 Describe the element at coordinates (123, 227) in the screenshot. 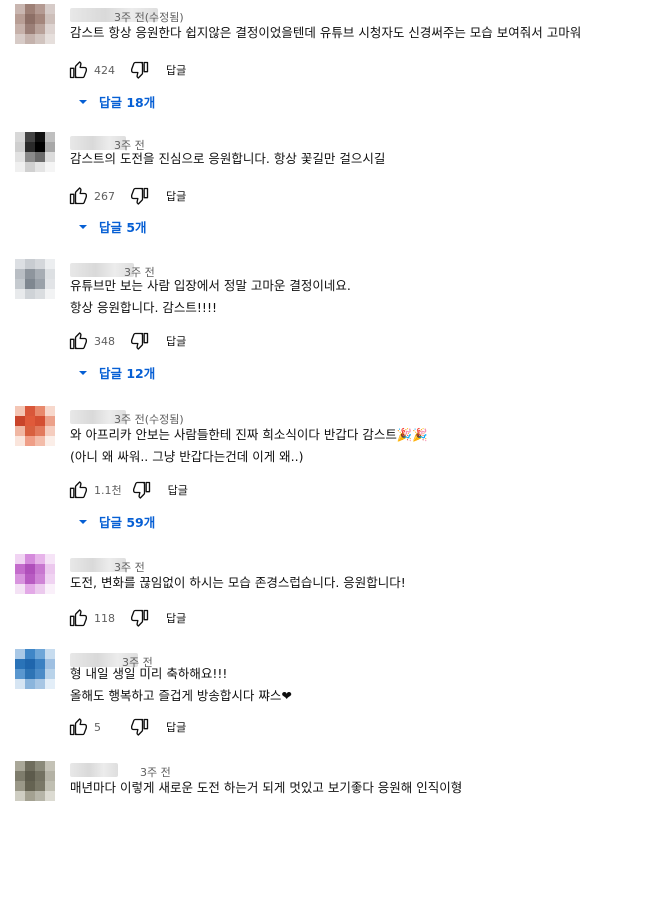

I see `replies-label: 답글 5개` at that location.